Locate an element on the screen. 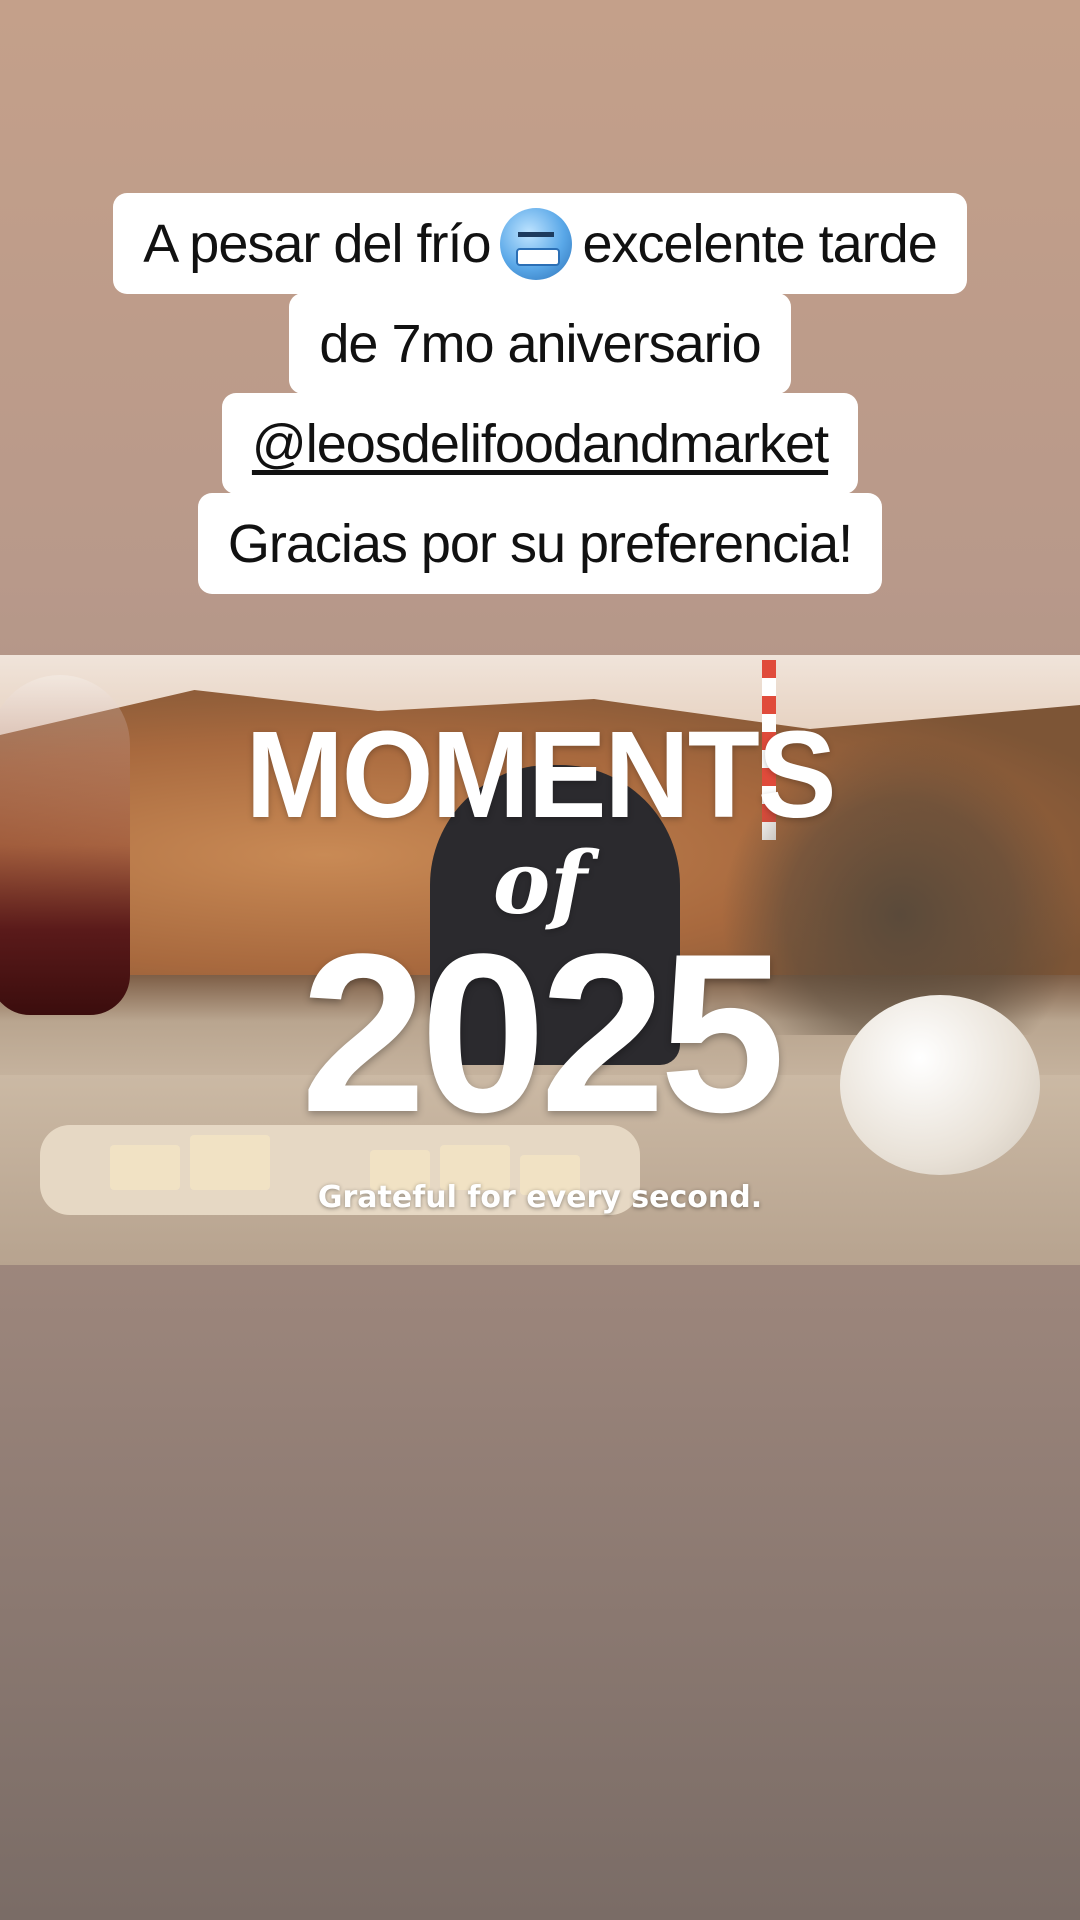  cold-face-icon is located at coordinates (536, 243).